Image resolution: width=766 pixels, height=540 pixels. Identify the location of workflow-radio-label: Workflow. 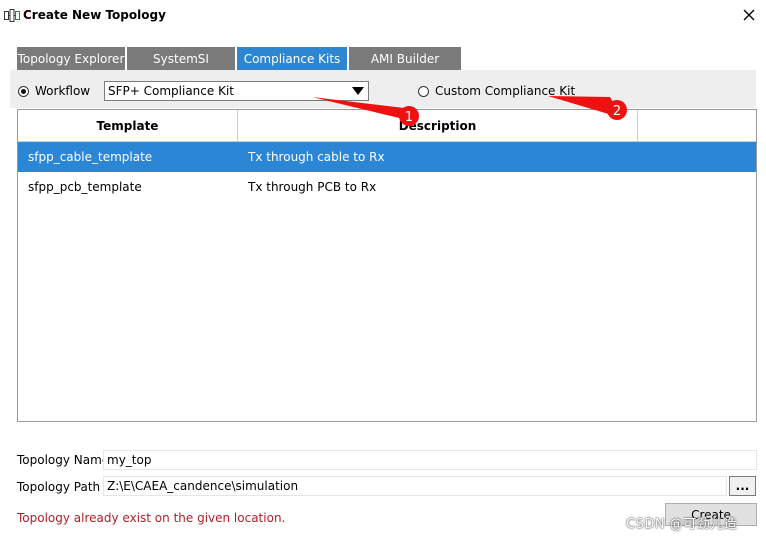
(63, 91).